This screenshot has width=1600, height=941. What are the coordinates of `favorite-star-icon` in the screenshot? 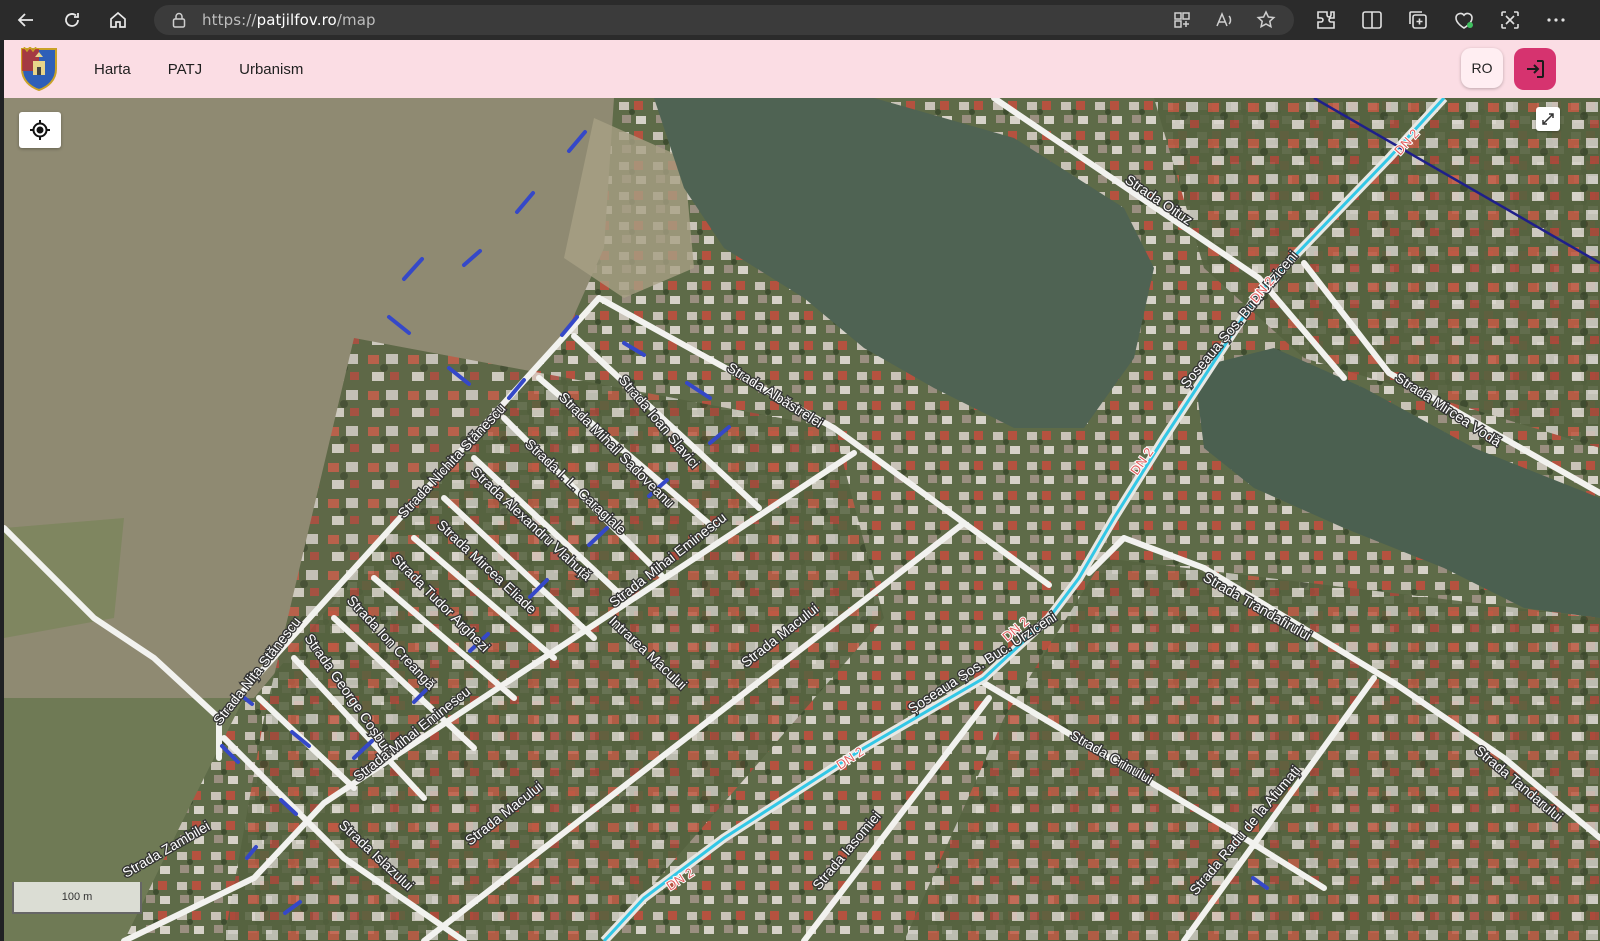 It's located at (1266, 20).